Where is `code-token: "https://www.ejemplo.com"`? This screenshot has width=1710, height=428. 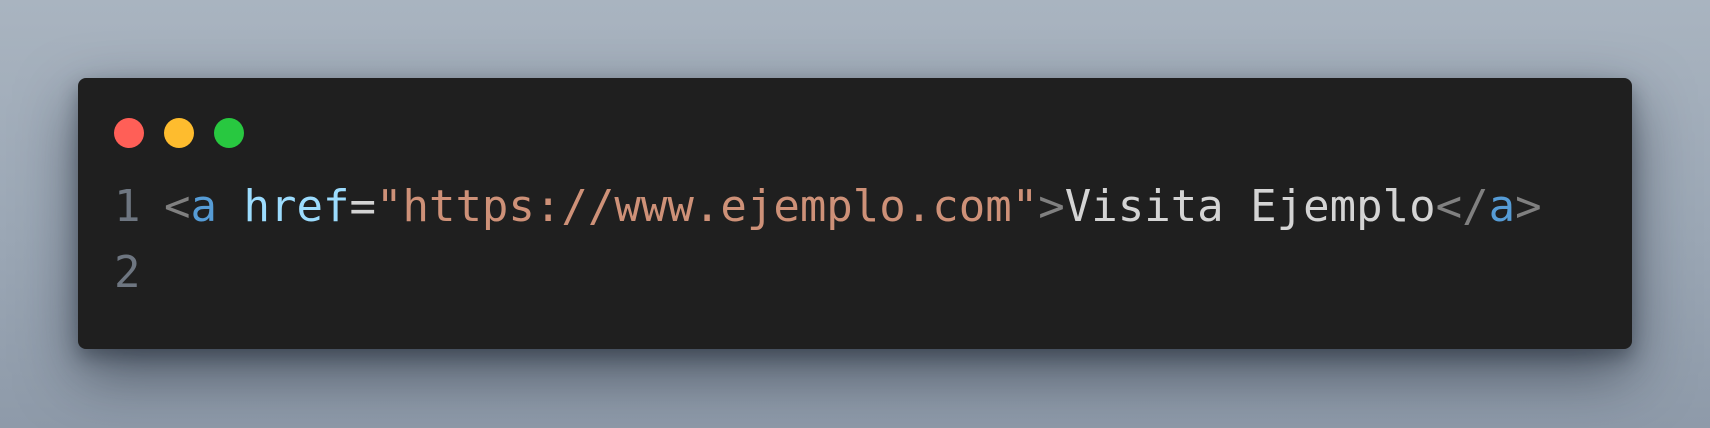
code-token: "https://www.ejemplo.com" is located at coordinates (707, 206).